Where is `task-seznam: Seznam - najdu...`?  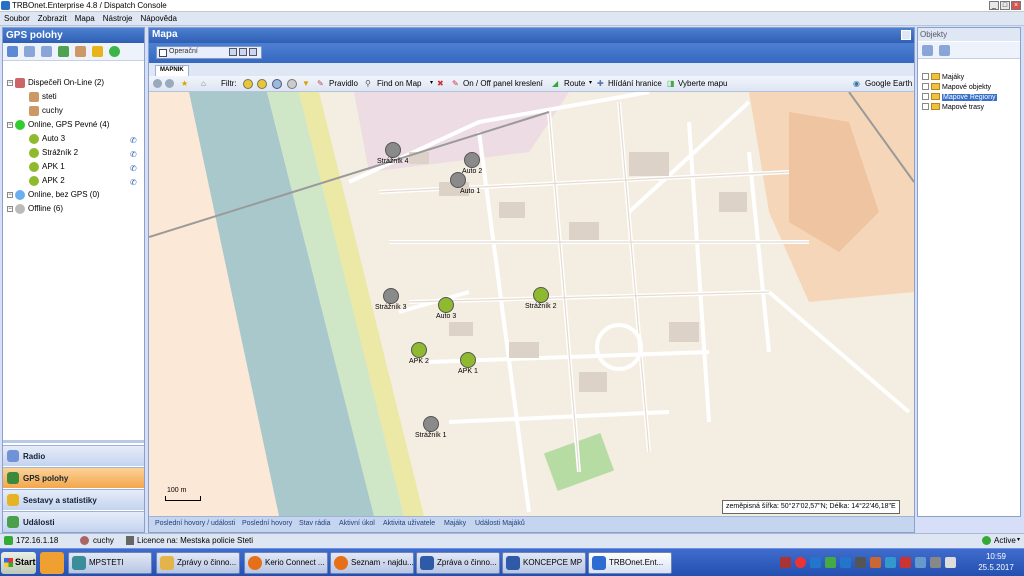
task-seznam: Seznam - najdu... is located at coordinates (372, 563).